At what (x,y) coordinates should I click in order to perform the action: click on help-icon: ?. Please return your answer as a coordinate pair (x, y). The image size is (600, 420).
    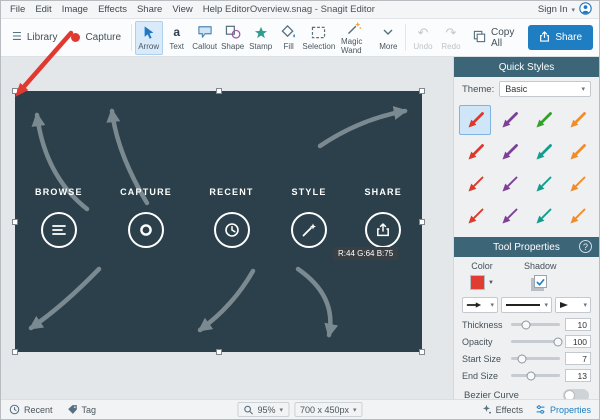
    Looking at the image, I should click on (585, 246).